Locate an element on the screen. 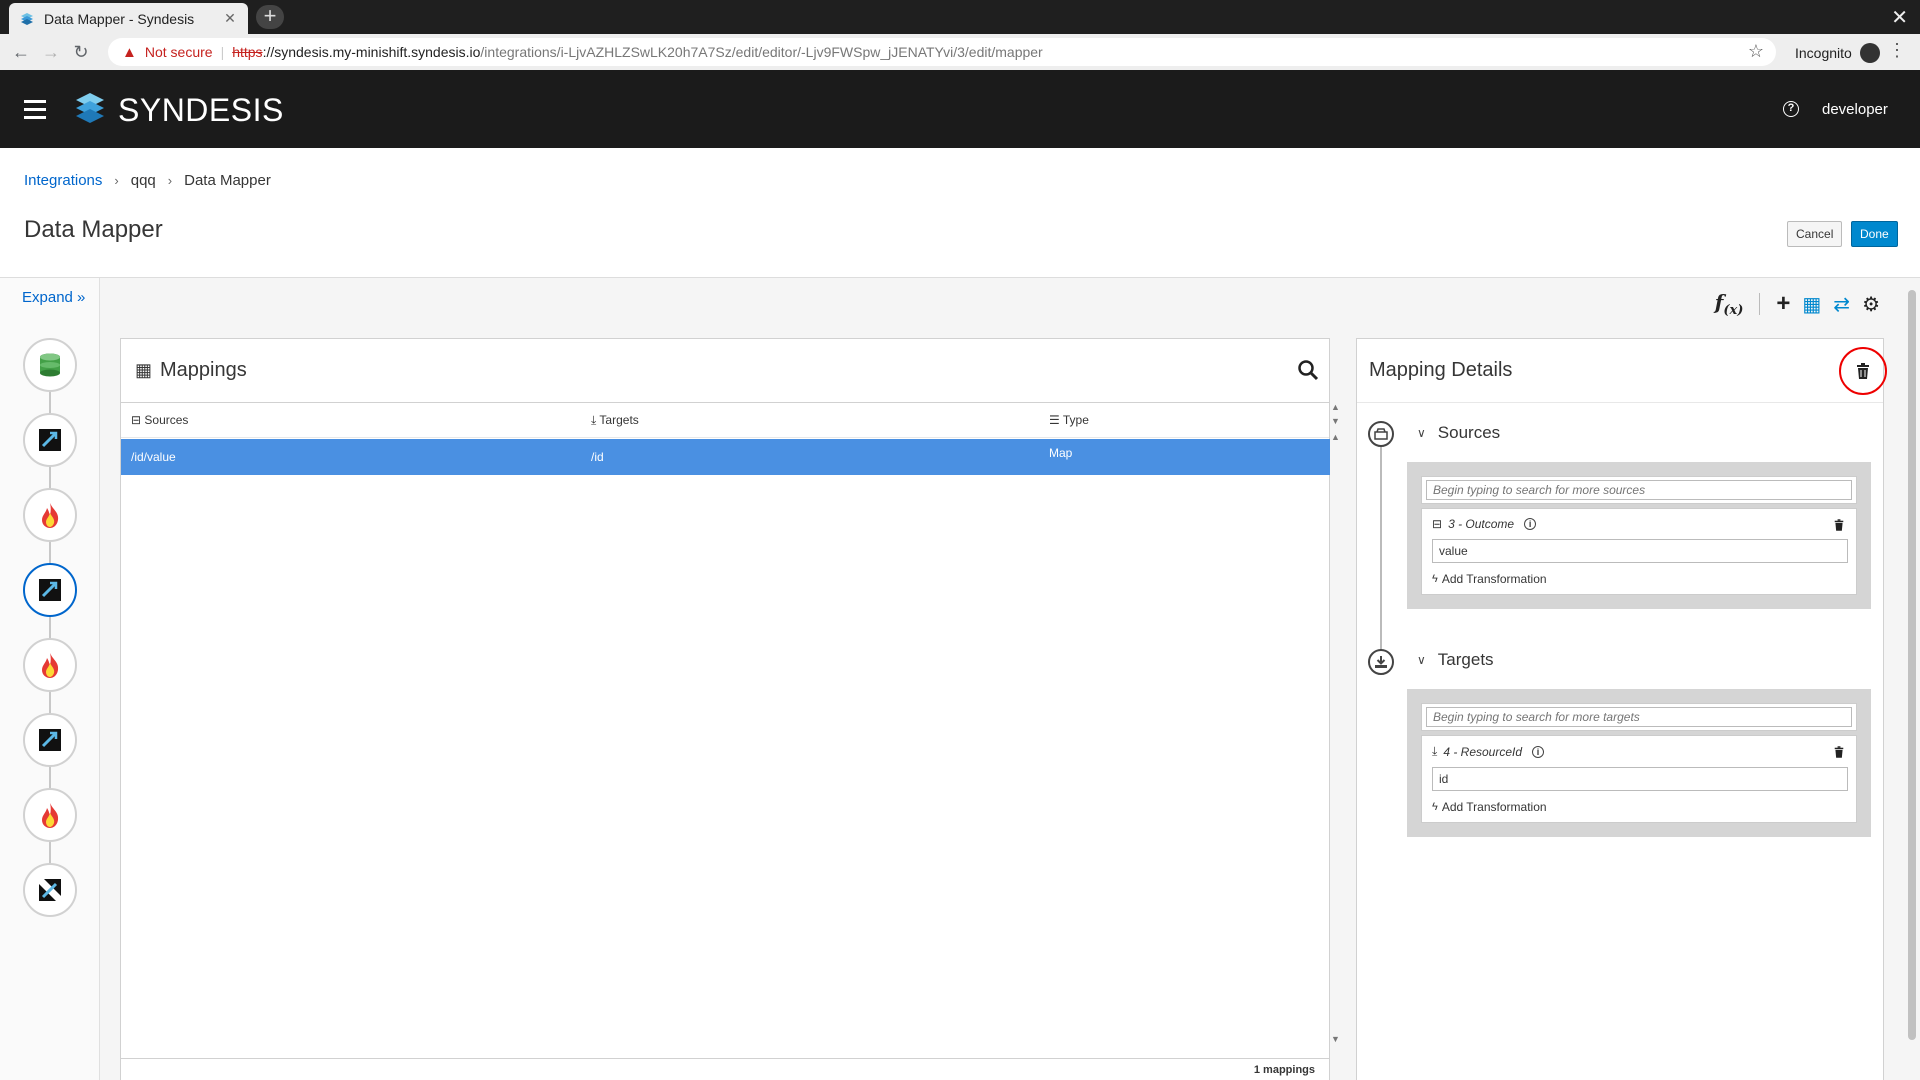 The width and height of the screenshot is (1920, 1080). breadcrumb-integration-name: qqq is located at coordinates (143, 180).